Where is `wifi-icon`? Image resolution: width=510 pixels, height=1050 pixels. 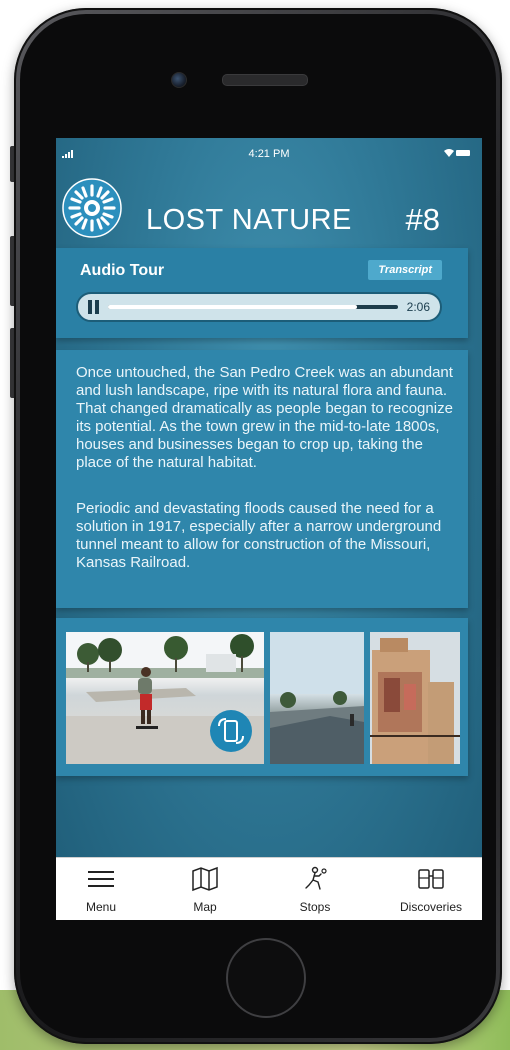 wifi-icon is located at coordinates (449, 153).